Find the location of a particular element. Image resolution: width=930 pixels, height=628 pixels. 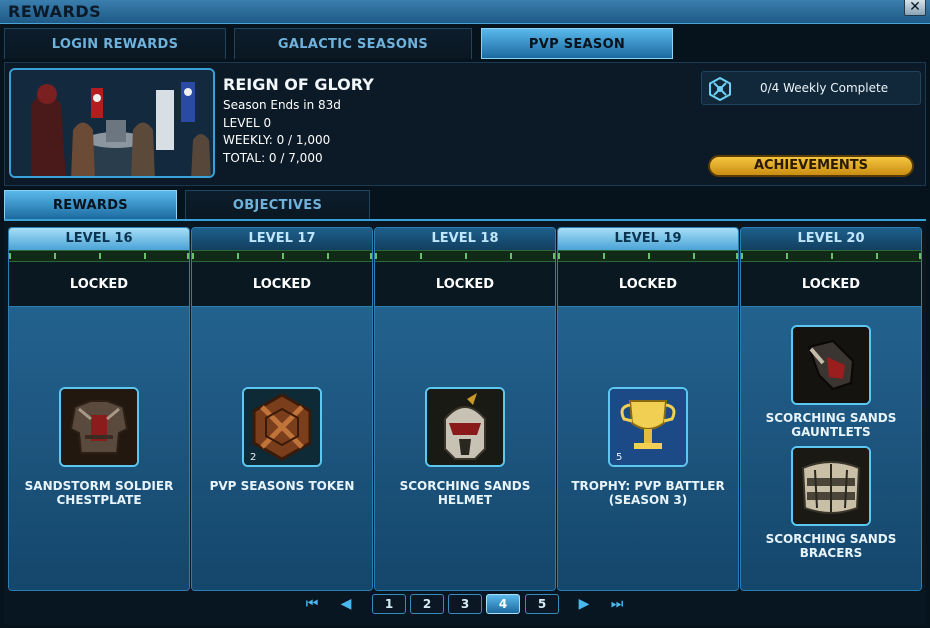

season-banner-image is located at coordinates (112, 123).